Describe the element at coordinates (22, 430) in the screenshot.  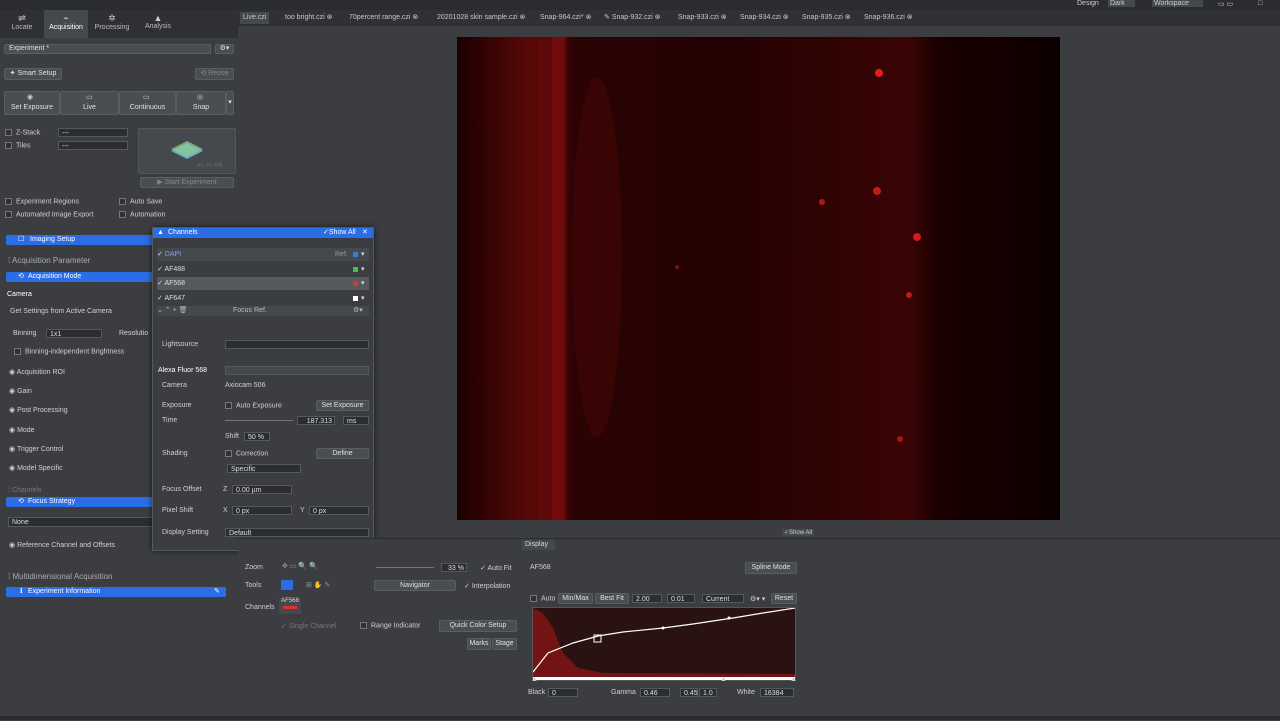
I see `mode-section: ◉ Mode` at that location.